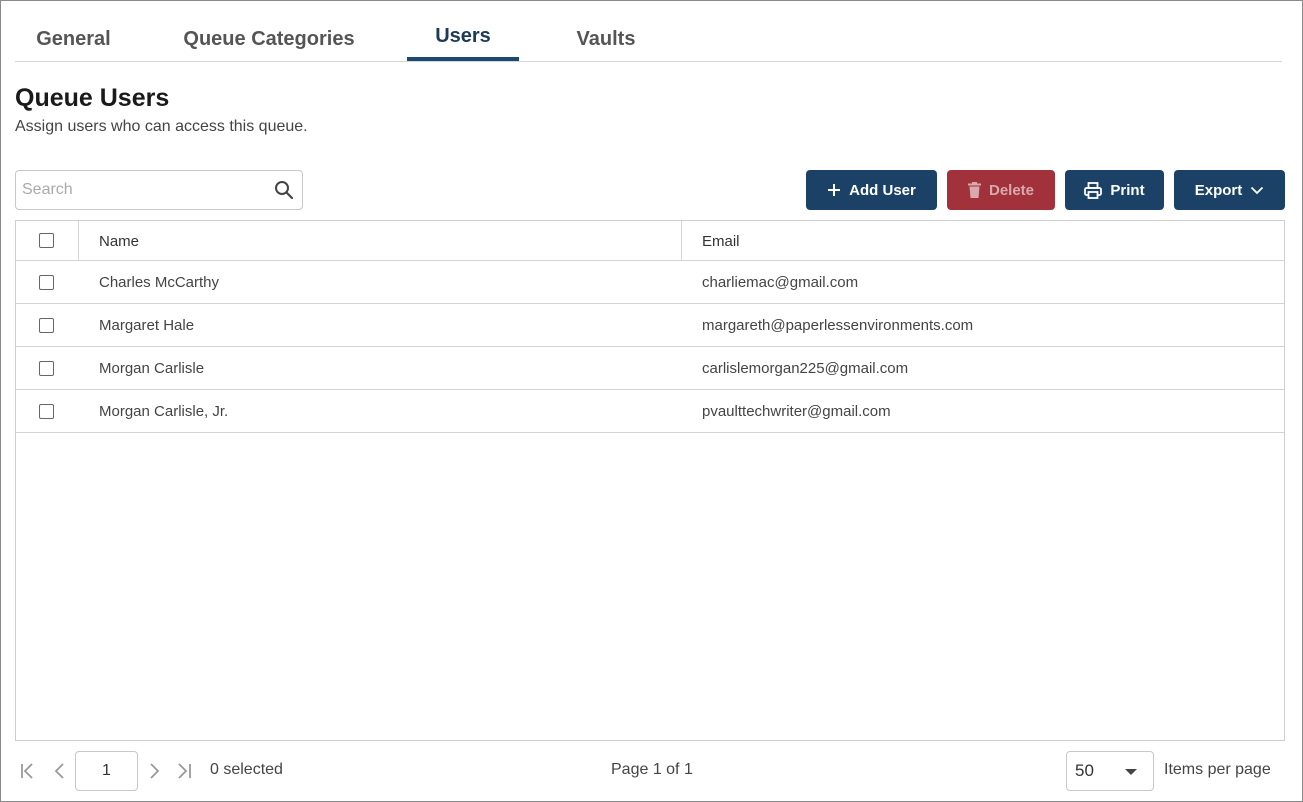 This screenshot has width=1303, height=802. What do you see at coordinates (650, 282) in the screenshot?
I see `table-row: Charles McCarthy charliemac@gmail.com` at bounding box center [650, 282].